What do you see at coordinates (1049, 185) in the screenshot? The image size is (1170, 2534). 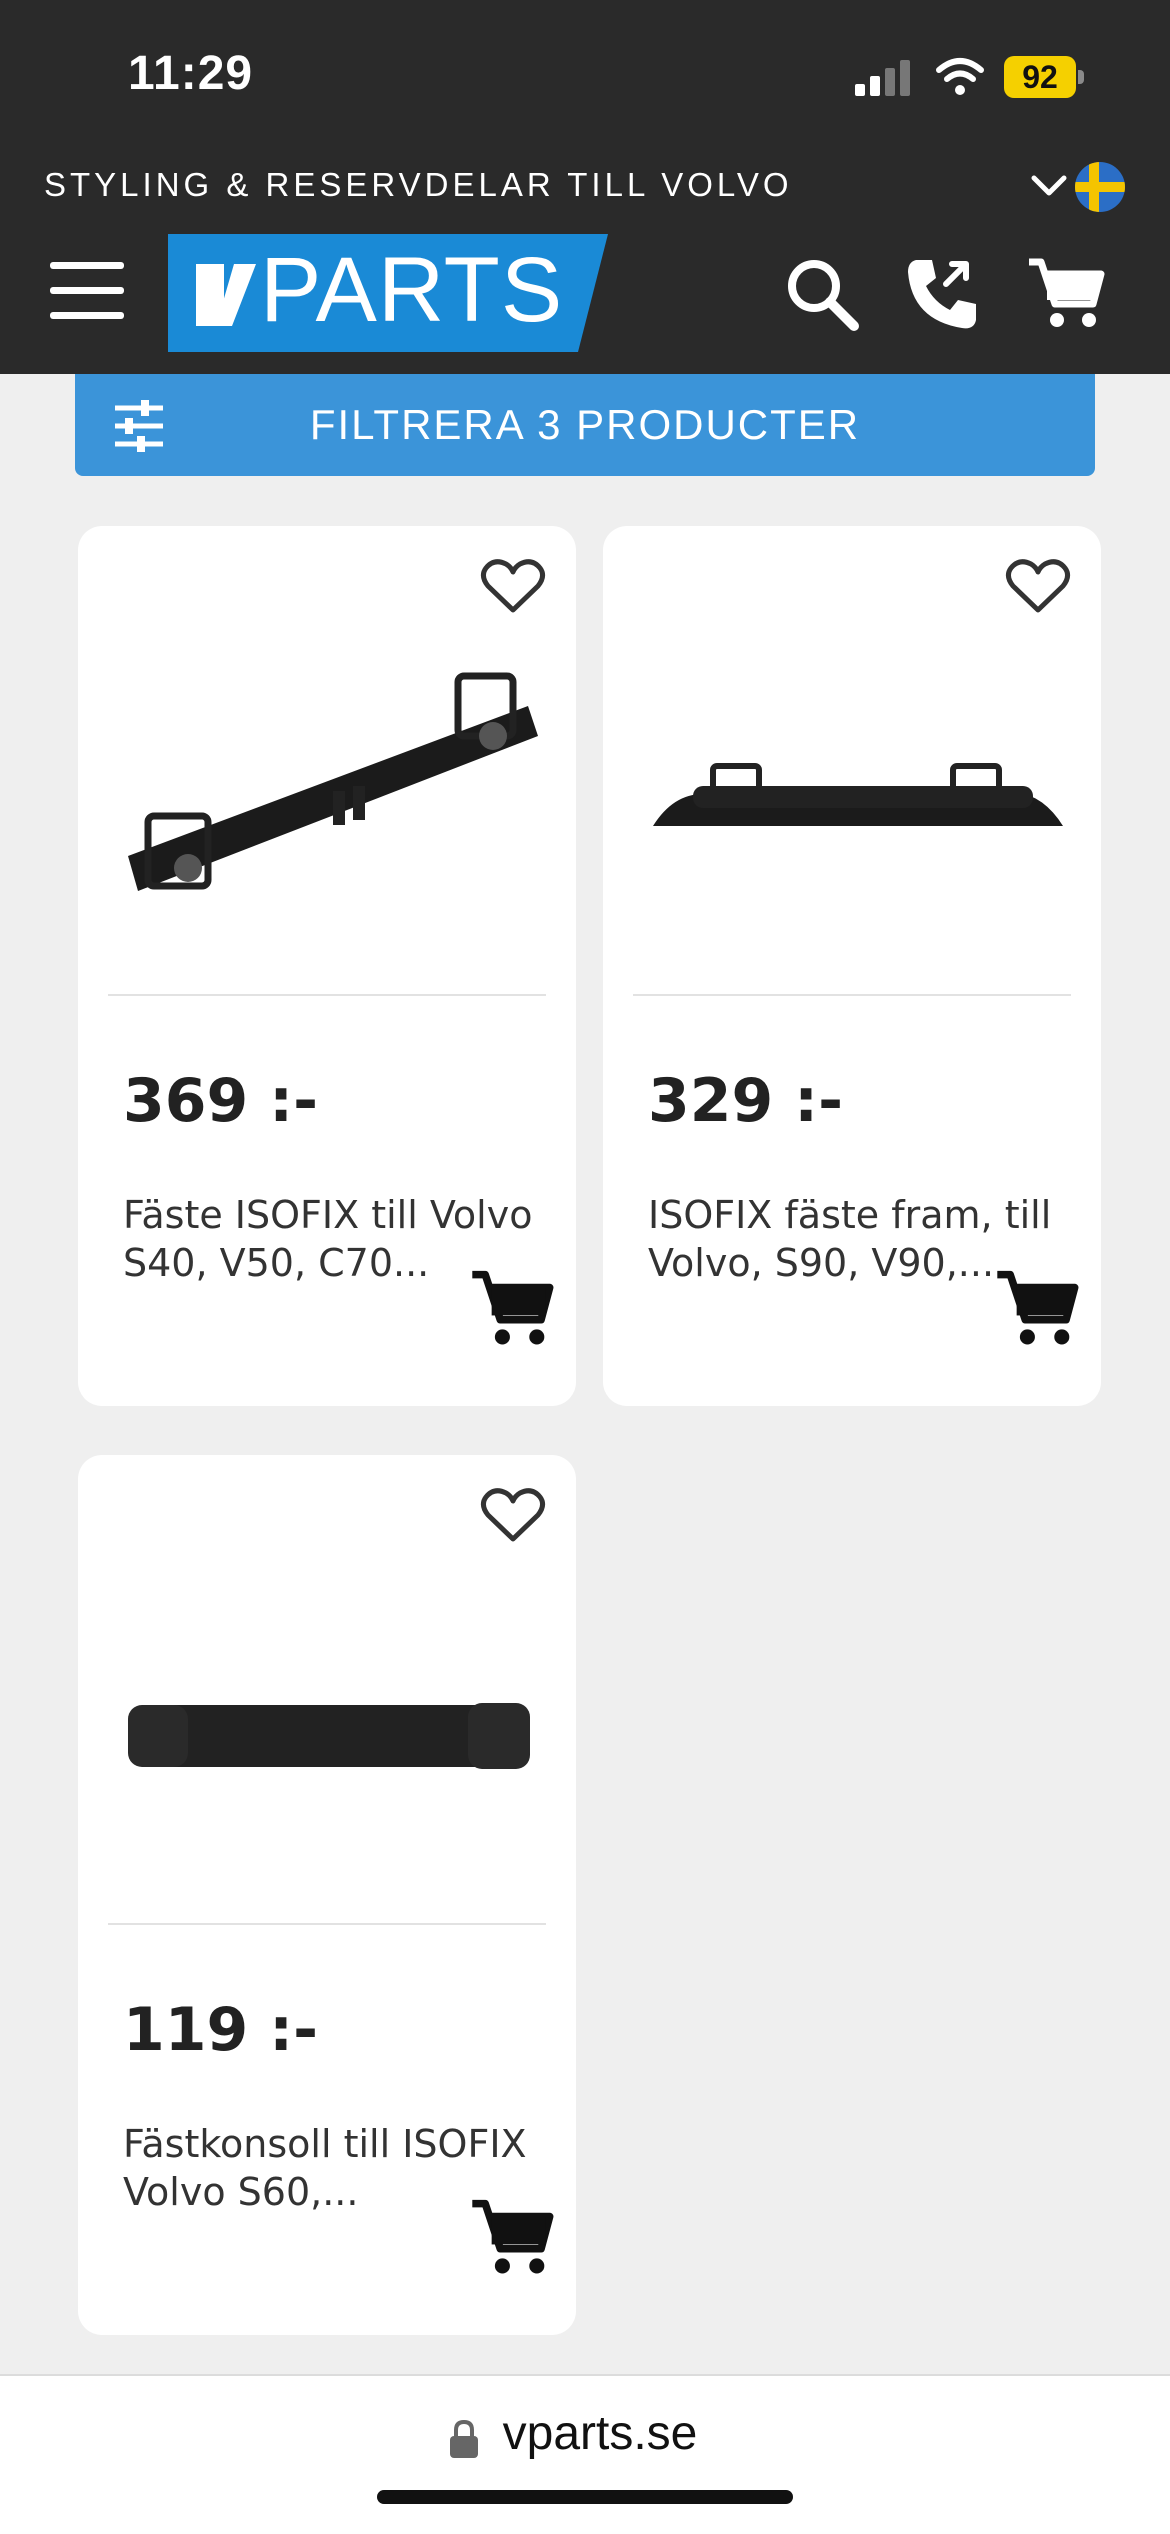 I see `chevron-down-icon` at bounding box center [1049, 185].